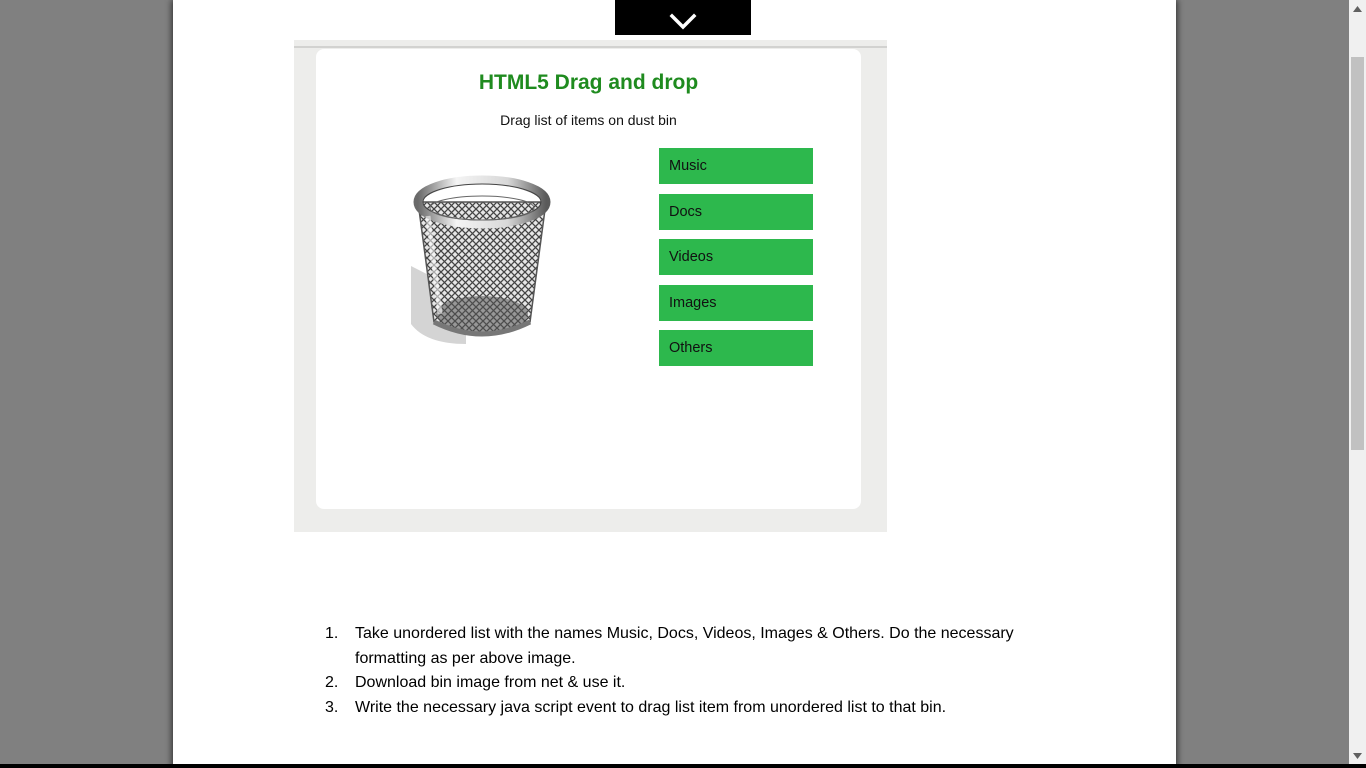 The image size is (1366, 768). Describe the element at coordinates (332, 707) in the screenshot. I see `instruction-number: 3.` at that location.